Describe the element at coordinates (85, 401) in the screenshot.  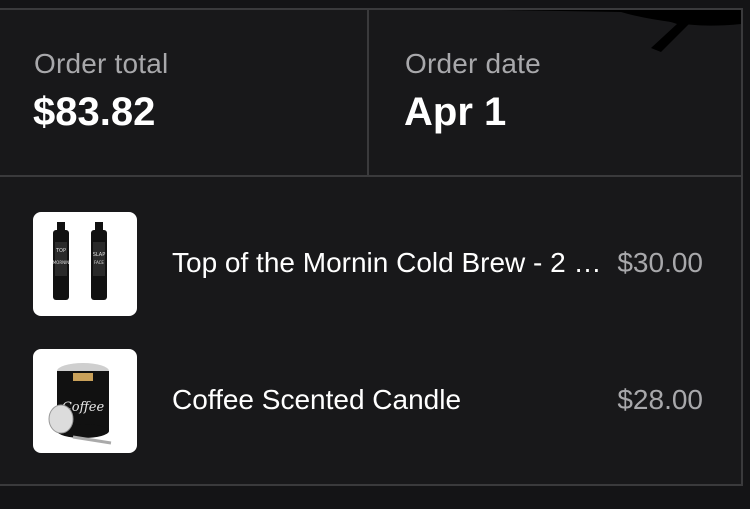
I see `coffee-candle-image: Coffee` at that location.